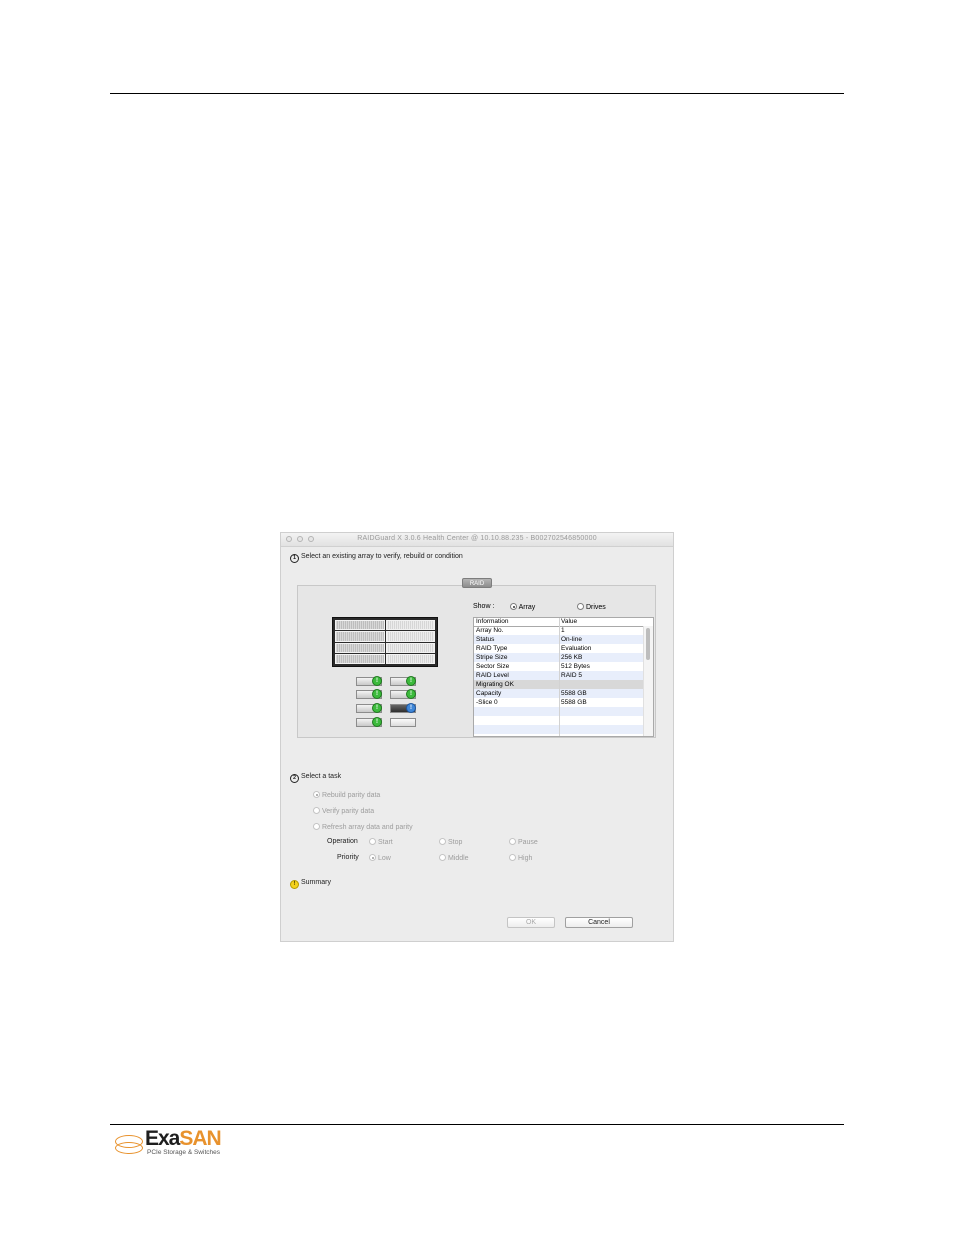  What do you see at coordinates (572, 657) in the screenshot?
I see `value-cell: 256 KB` at bounding box center [572, 657].